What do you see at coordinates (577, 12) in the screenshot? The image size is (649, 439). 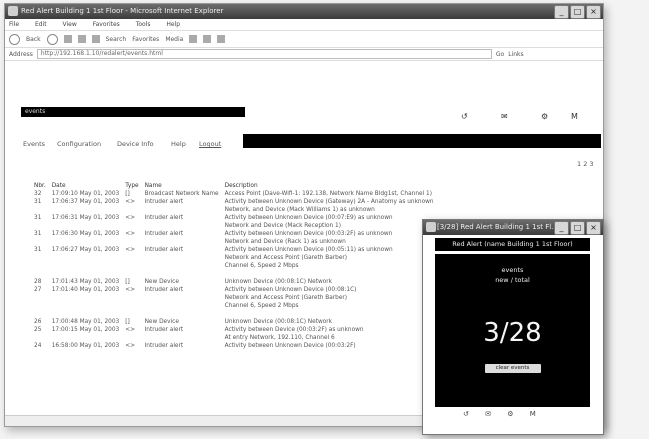 I see `maximize-button: □` at bounding box center [577, 12].